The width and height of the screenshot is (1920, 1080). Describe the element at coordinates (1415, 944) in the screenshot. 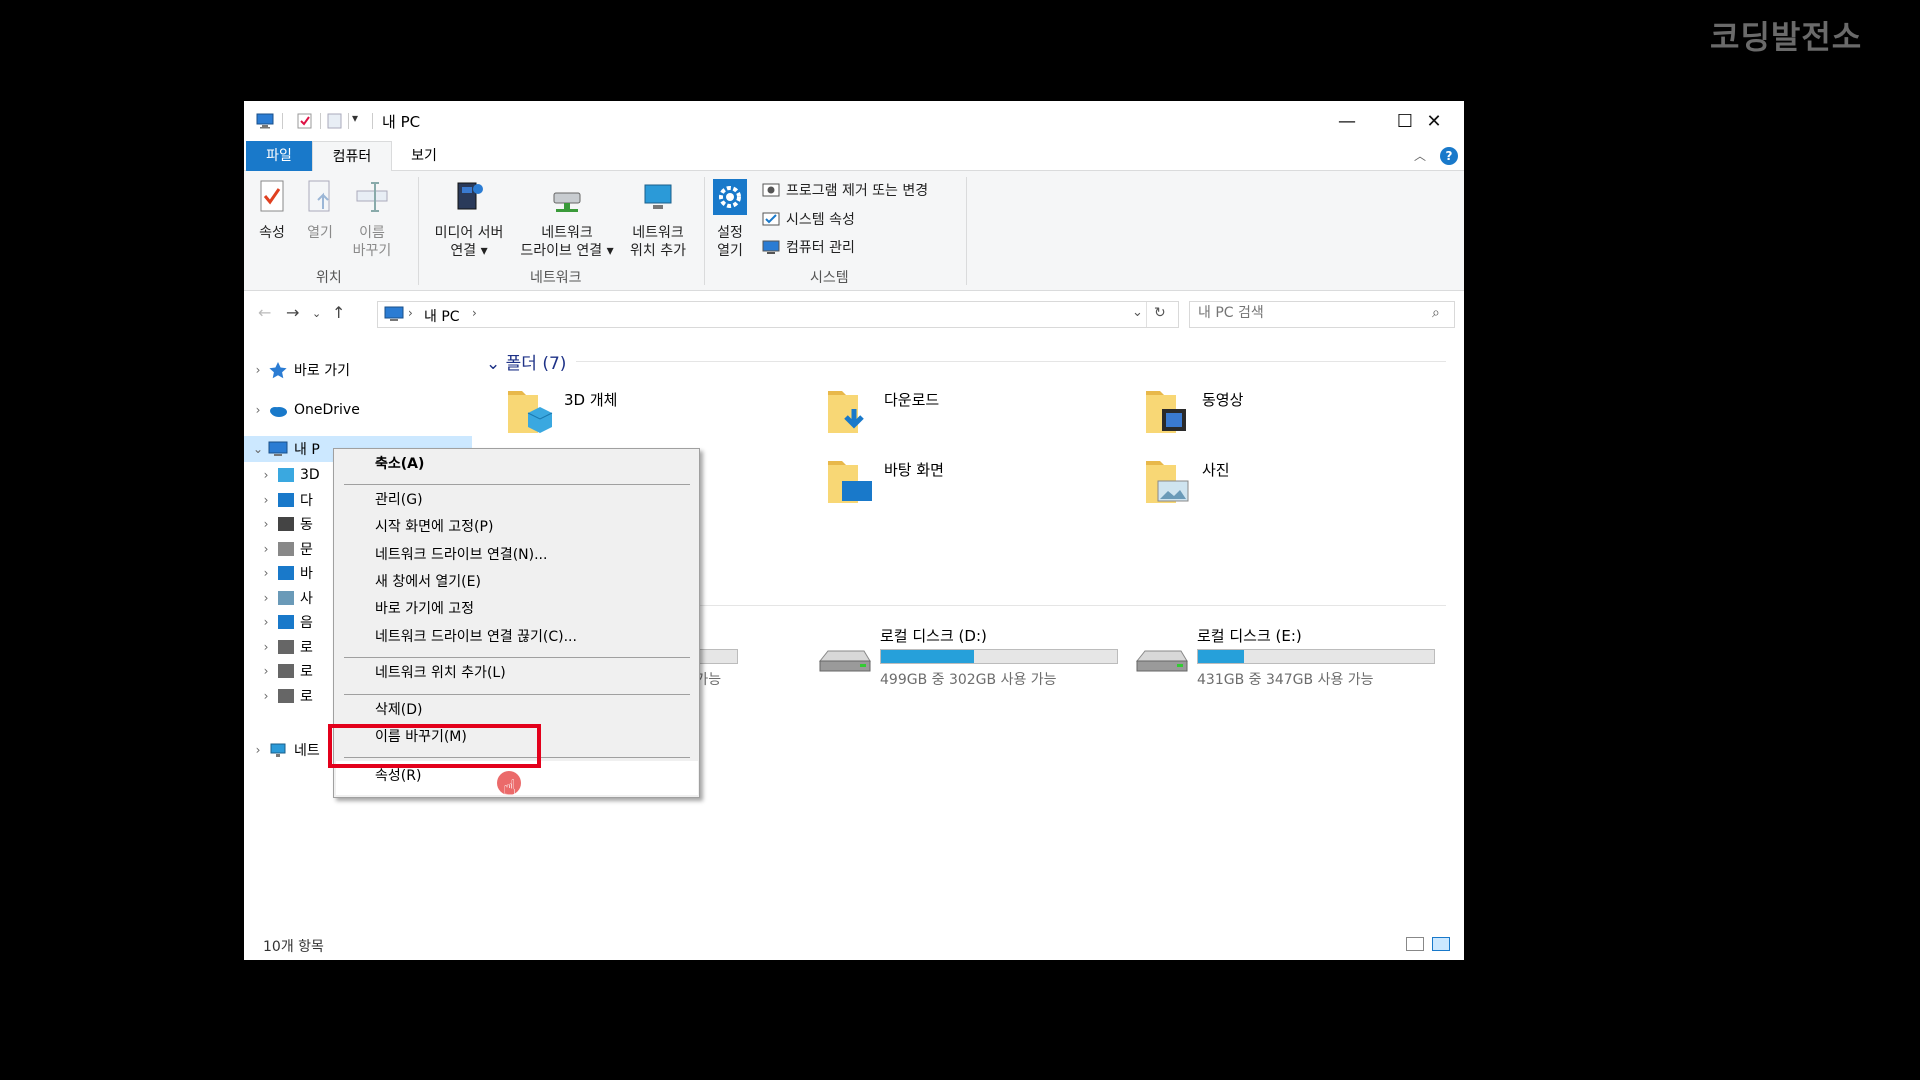

I see `details-view-icon` at that location.